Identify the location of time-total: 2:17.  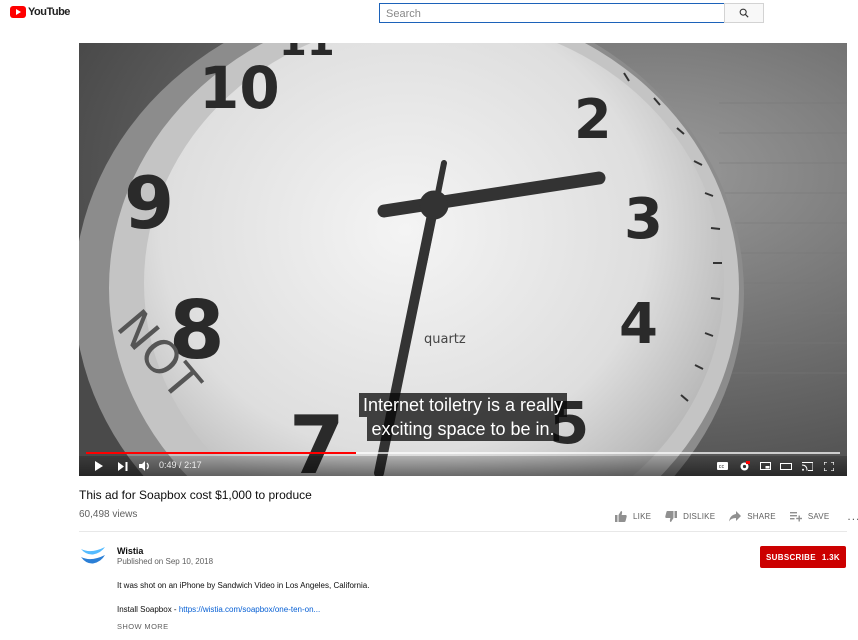
(193, 465).